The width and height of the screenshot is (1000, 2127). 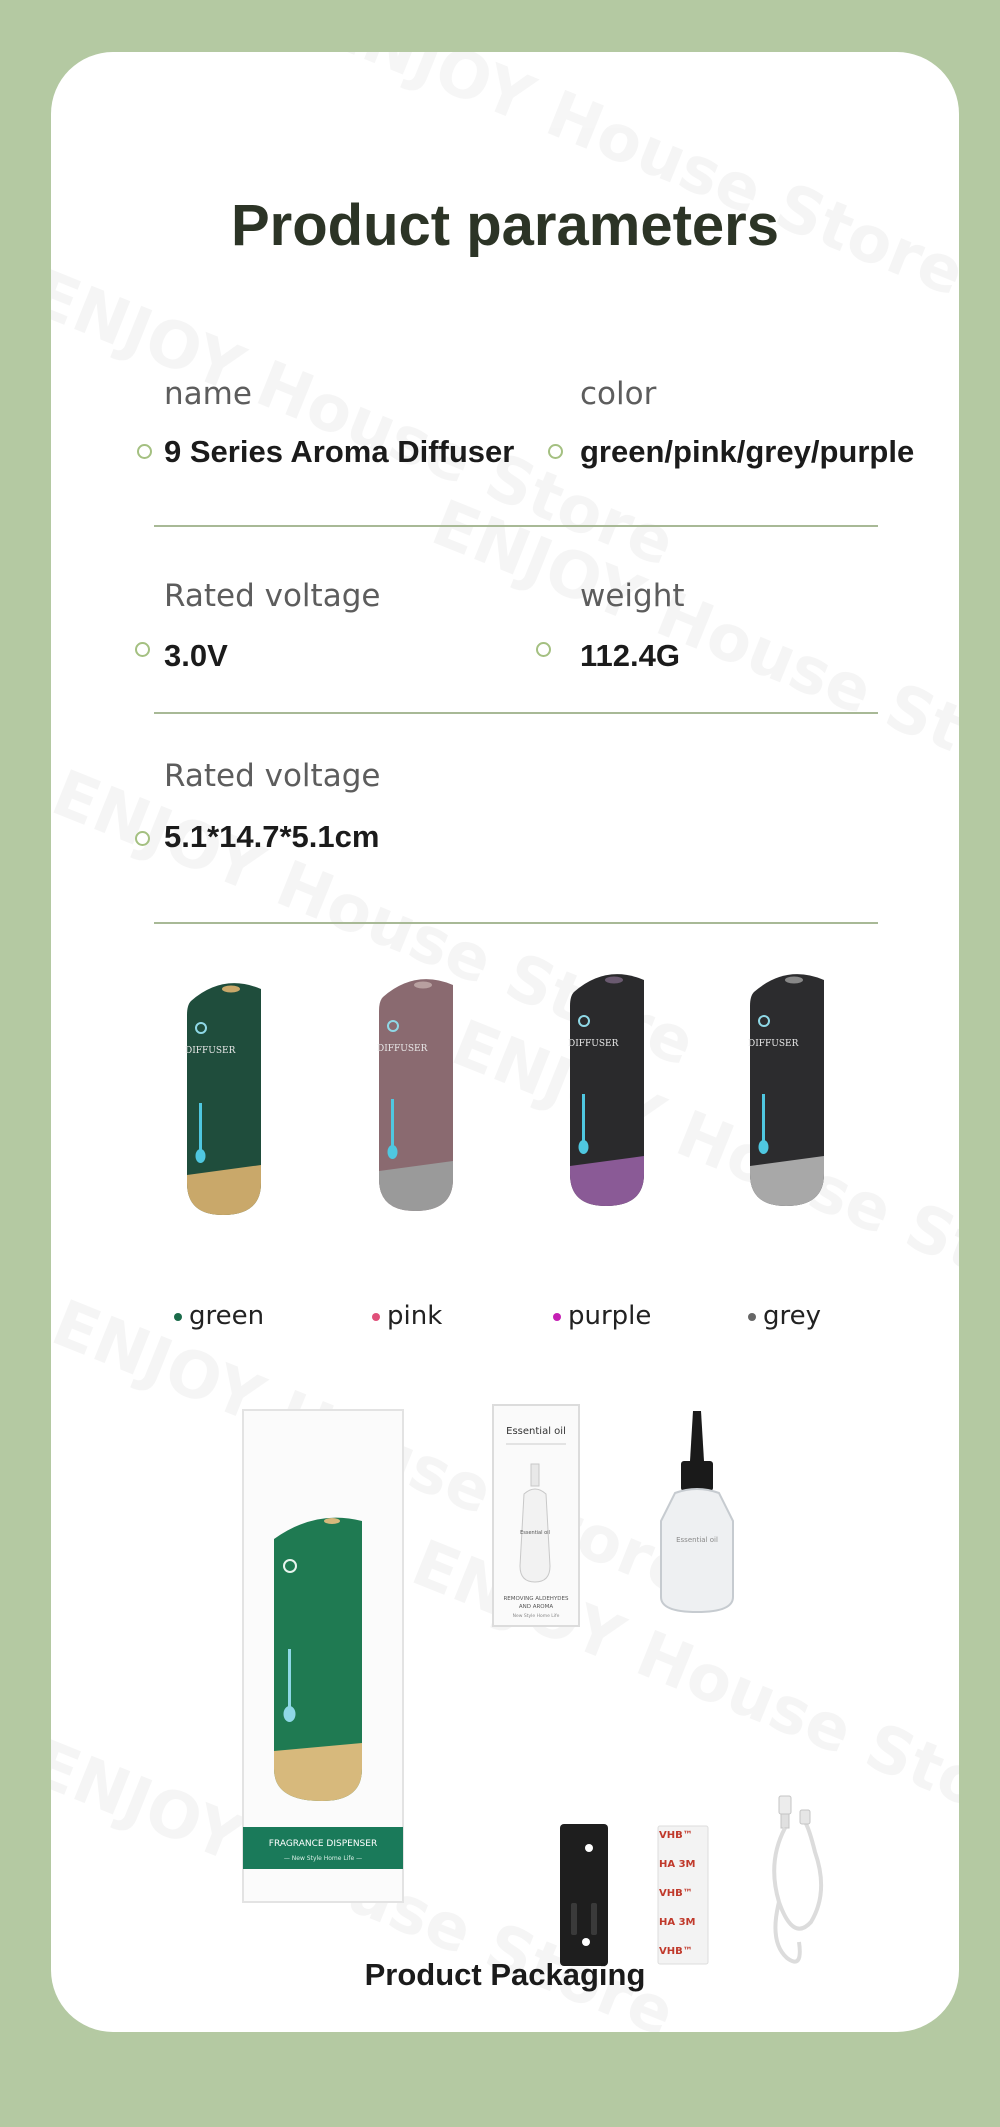 What do you see at coordinates (798, 1879) in the screenshot?
I see `usb-cable-image` at bounding box center [798, 1879].